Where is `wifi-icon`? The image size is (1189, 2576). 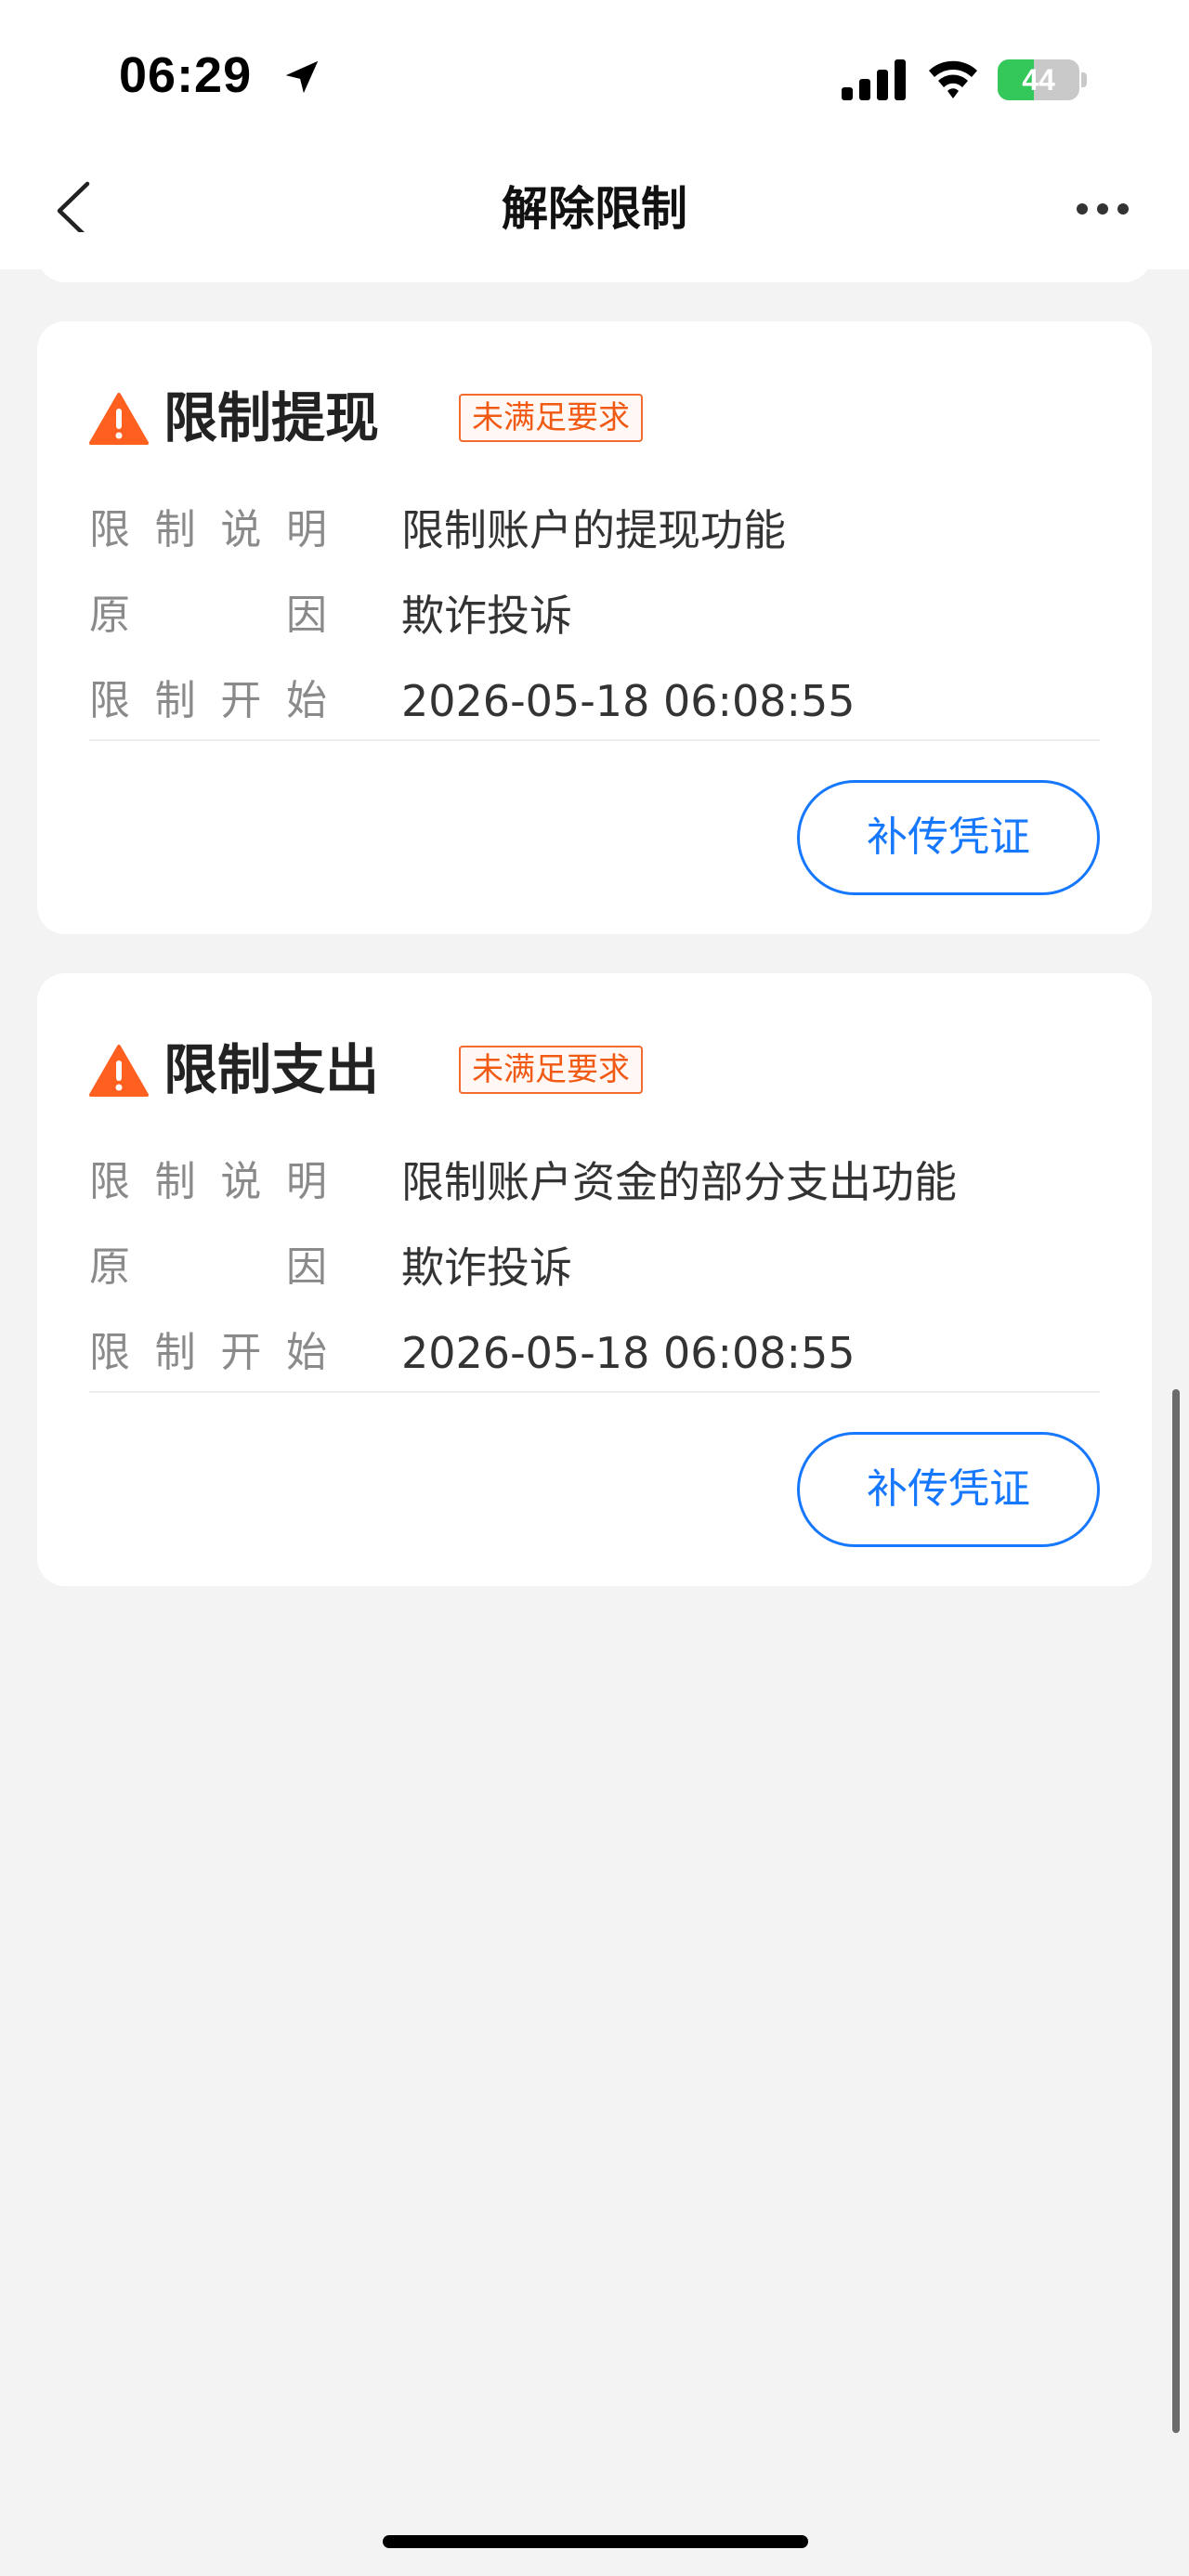 wifi-icon is located at coordinates (953, 79).